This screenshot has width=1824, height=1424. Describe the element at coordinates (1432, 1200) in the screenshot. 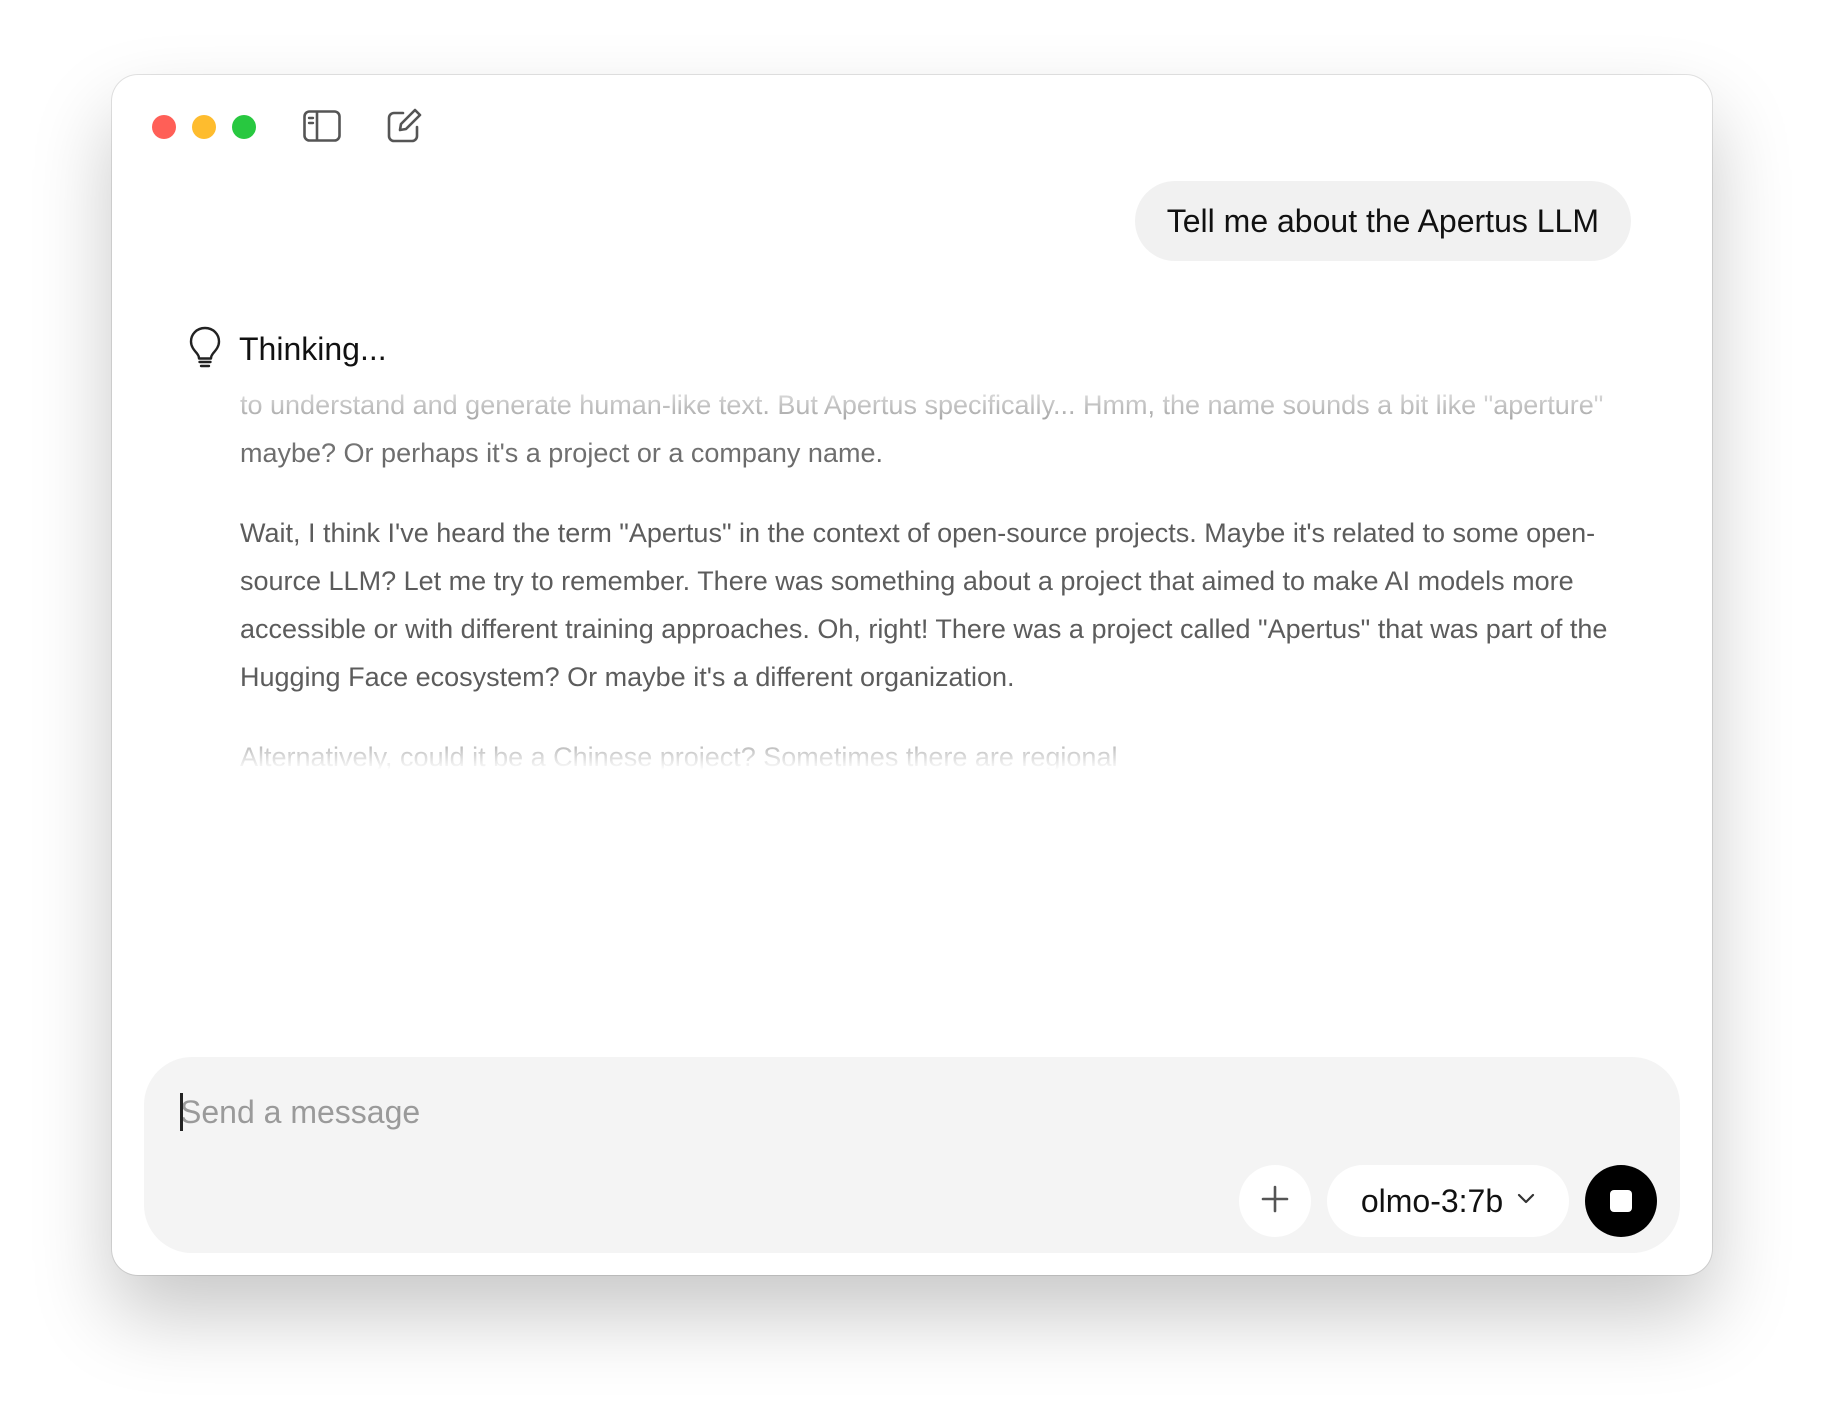

I see `model-name: olmo-3:7b` at that location.